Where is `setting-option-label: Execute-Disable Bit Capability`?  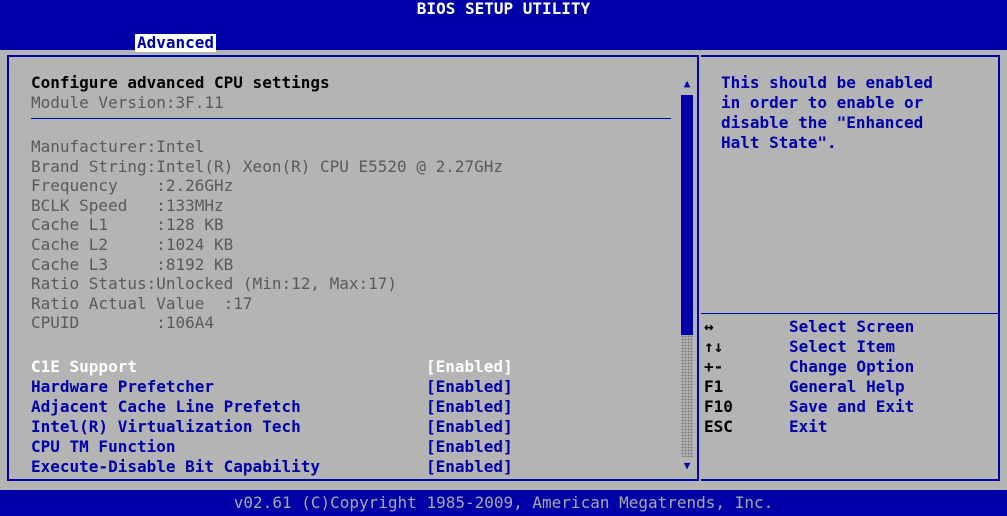
setting-option-label: Execute-Disable Bit Capability is located at coordinates (175, 466).